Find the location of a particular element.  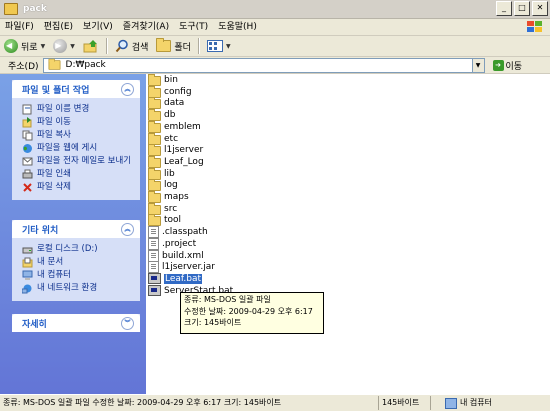

place-label: 로컬 디스크 (D:) is located at coordinates (67, 249).